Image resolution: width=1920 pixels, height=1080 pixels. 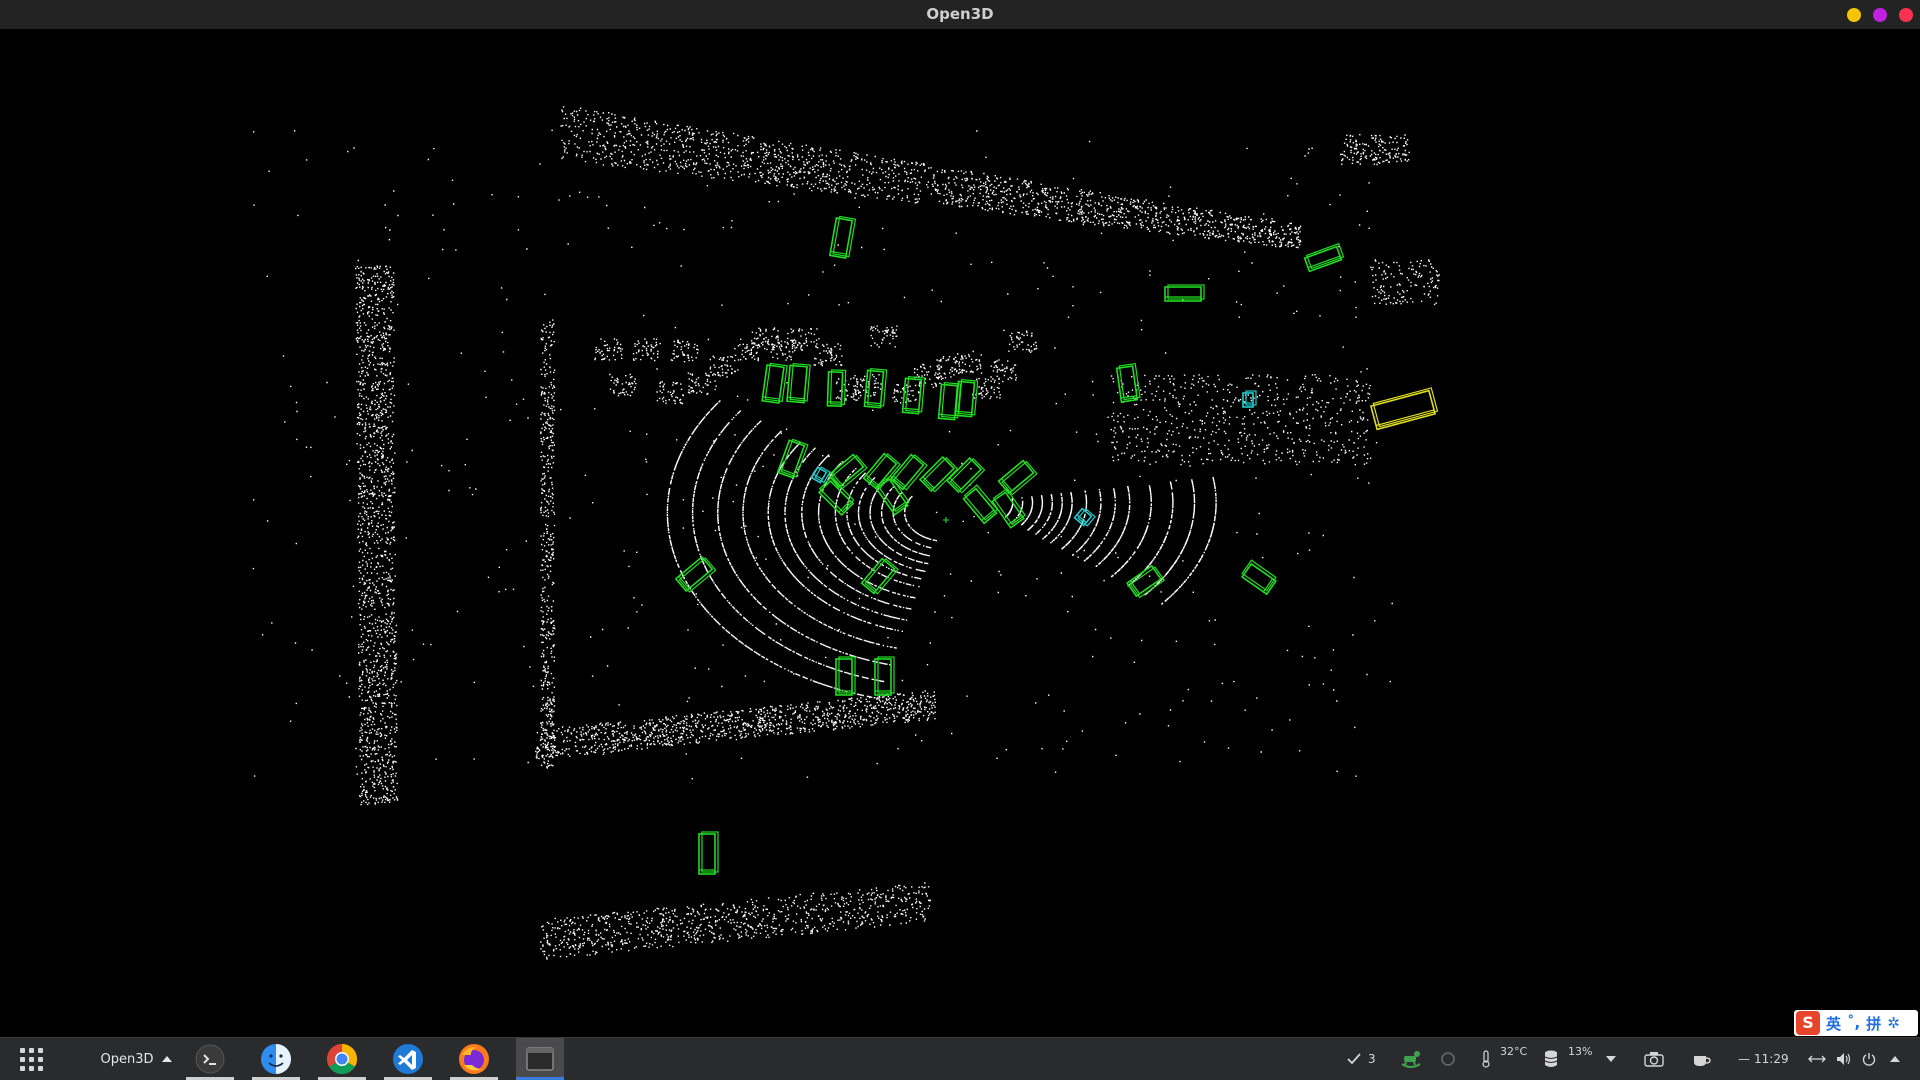 I want to click on ime-mode-toggle: 英, so click(x=1833, y=1023).